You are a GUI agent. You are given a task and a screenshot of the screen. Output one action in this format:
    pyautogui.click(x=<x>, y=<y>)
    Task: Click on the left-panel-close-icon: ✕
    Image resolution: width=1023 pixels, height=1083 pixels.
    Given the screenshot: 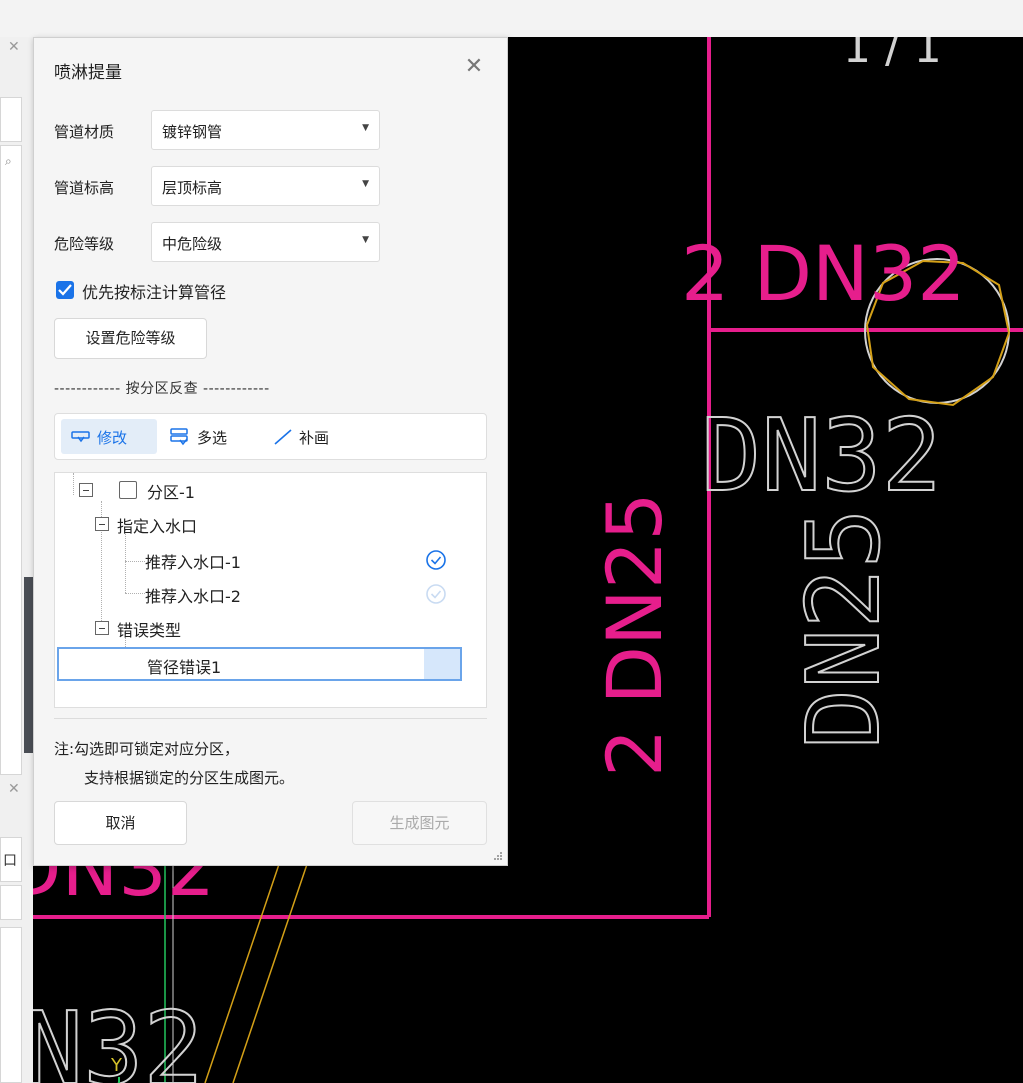 What is the action you would take?
    pyautogui.click(x=14, y=47)
    